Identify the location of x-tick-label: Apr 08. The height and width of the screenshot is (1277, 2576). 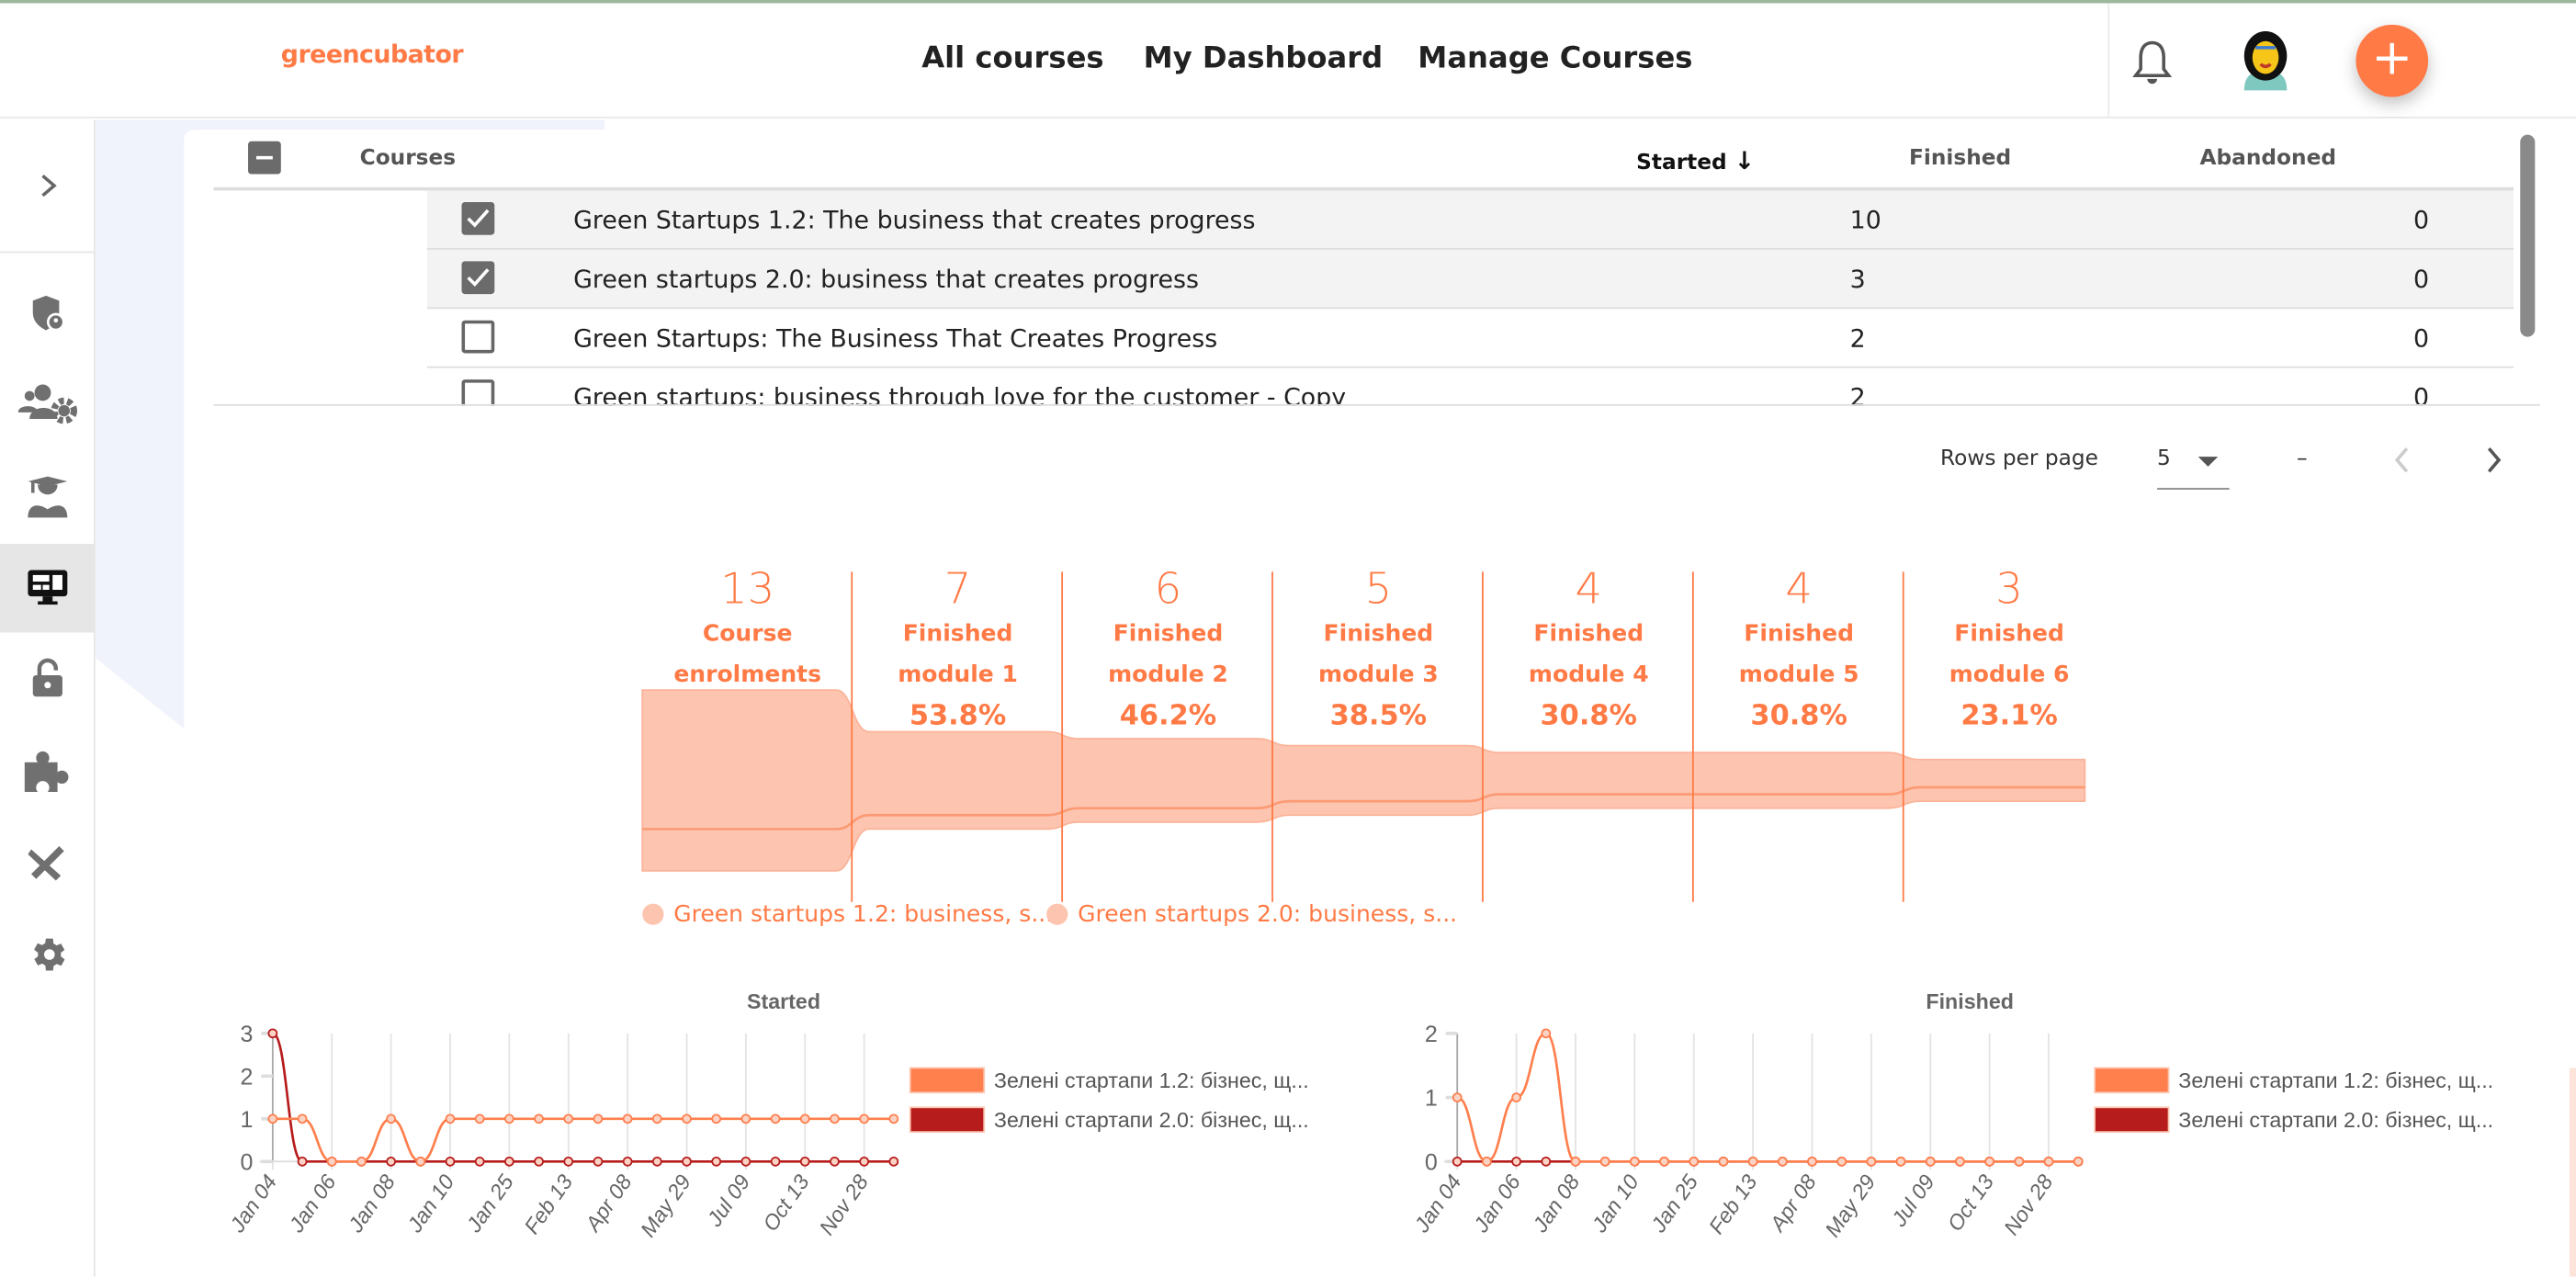
(1792, 1204).